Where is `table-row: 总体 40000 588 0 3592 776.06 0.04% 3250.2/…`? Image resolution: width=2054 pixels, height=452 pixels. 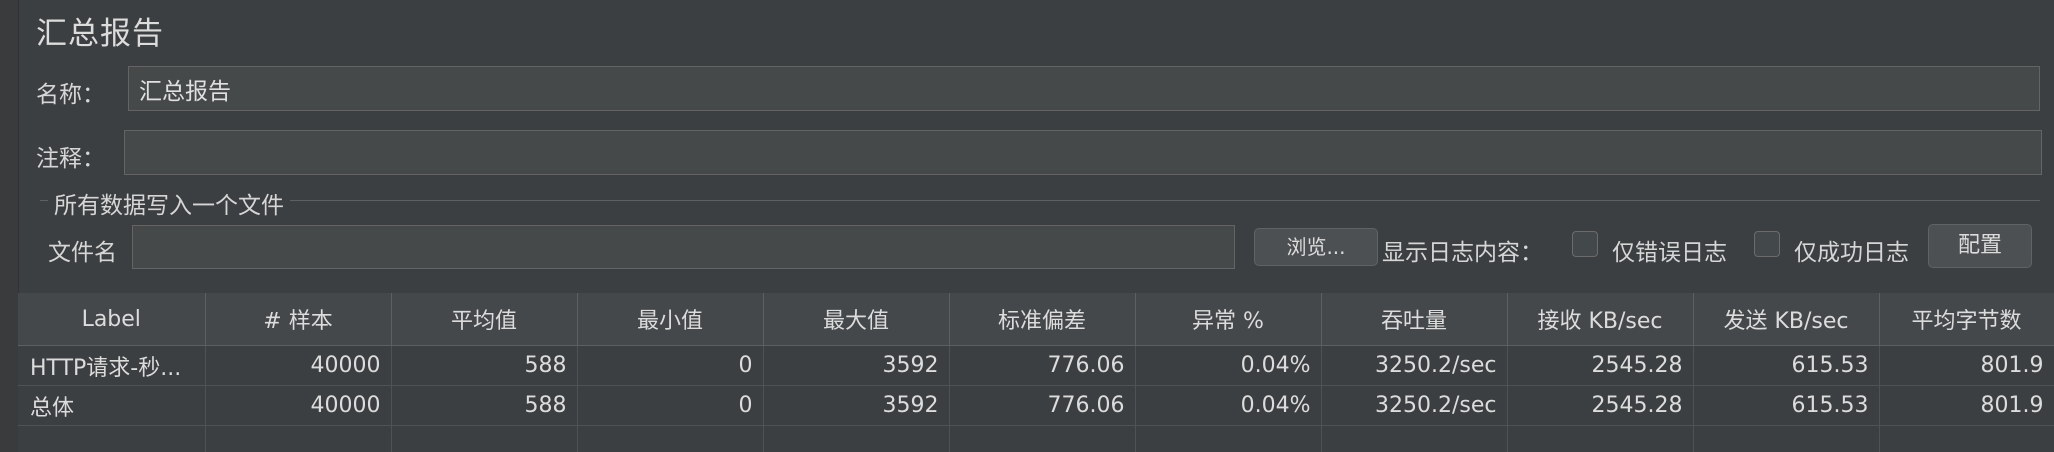
table-row: 总体 40000 588 0 3592 776.06 0.04% 3250.2/… is located at coordinates (1036, 405).